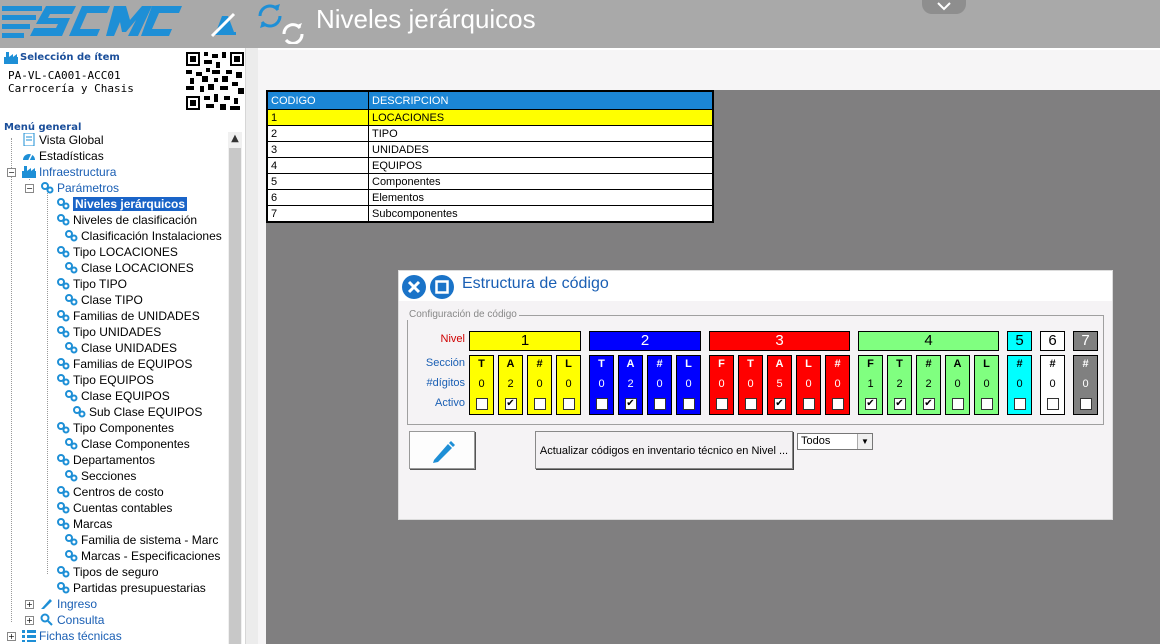 The image size is (1160, 644). I want to click on tree-item-clase-locaciones: Clase LOCACIONES, so click(129, 268).